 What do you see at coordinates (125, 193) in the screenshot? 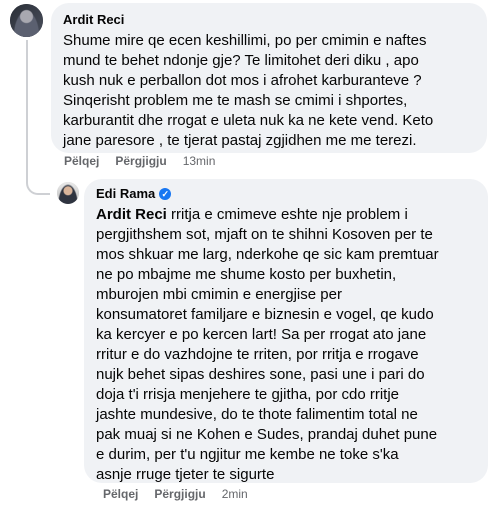
I see `reply-author: Edi Rama` at bounding box center [125, 193].